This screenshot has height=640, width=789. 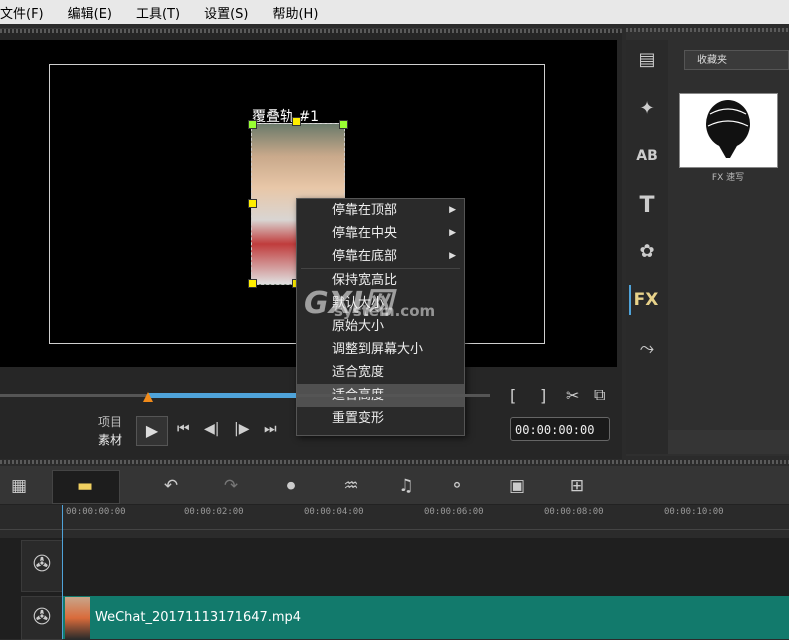 What do you see at coordinates (572, 395) in the screenshot?
I see `scissors-icon: ✂` at bounding box center [572, 395].